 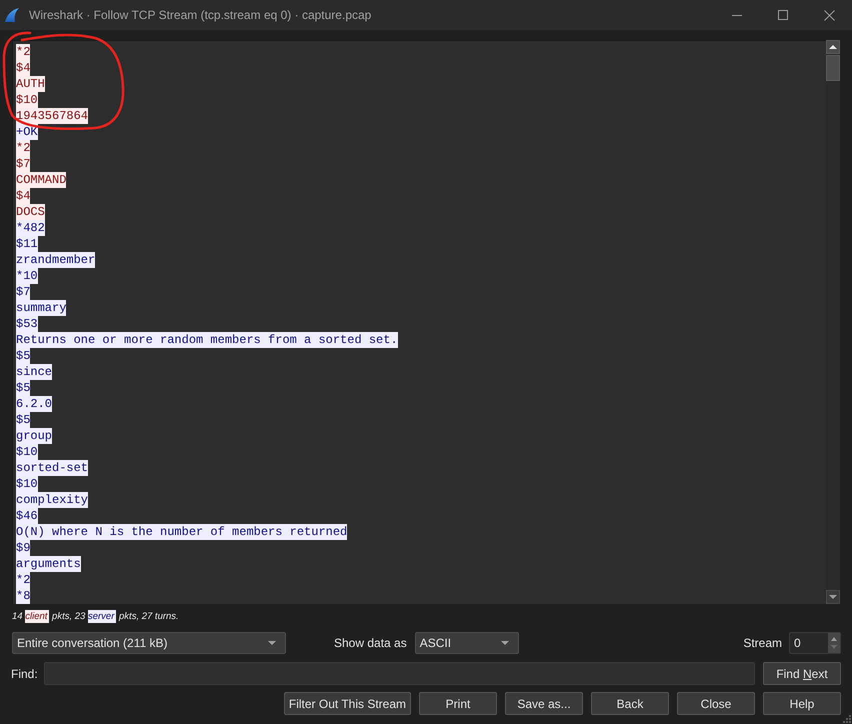 I want to click on spin-arrows-icon, so click(x=834, y=643).